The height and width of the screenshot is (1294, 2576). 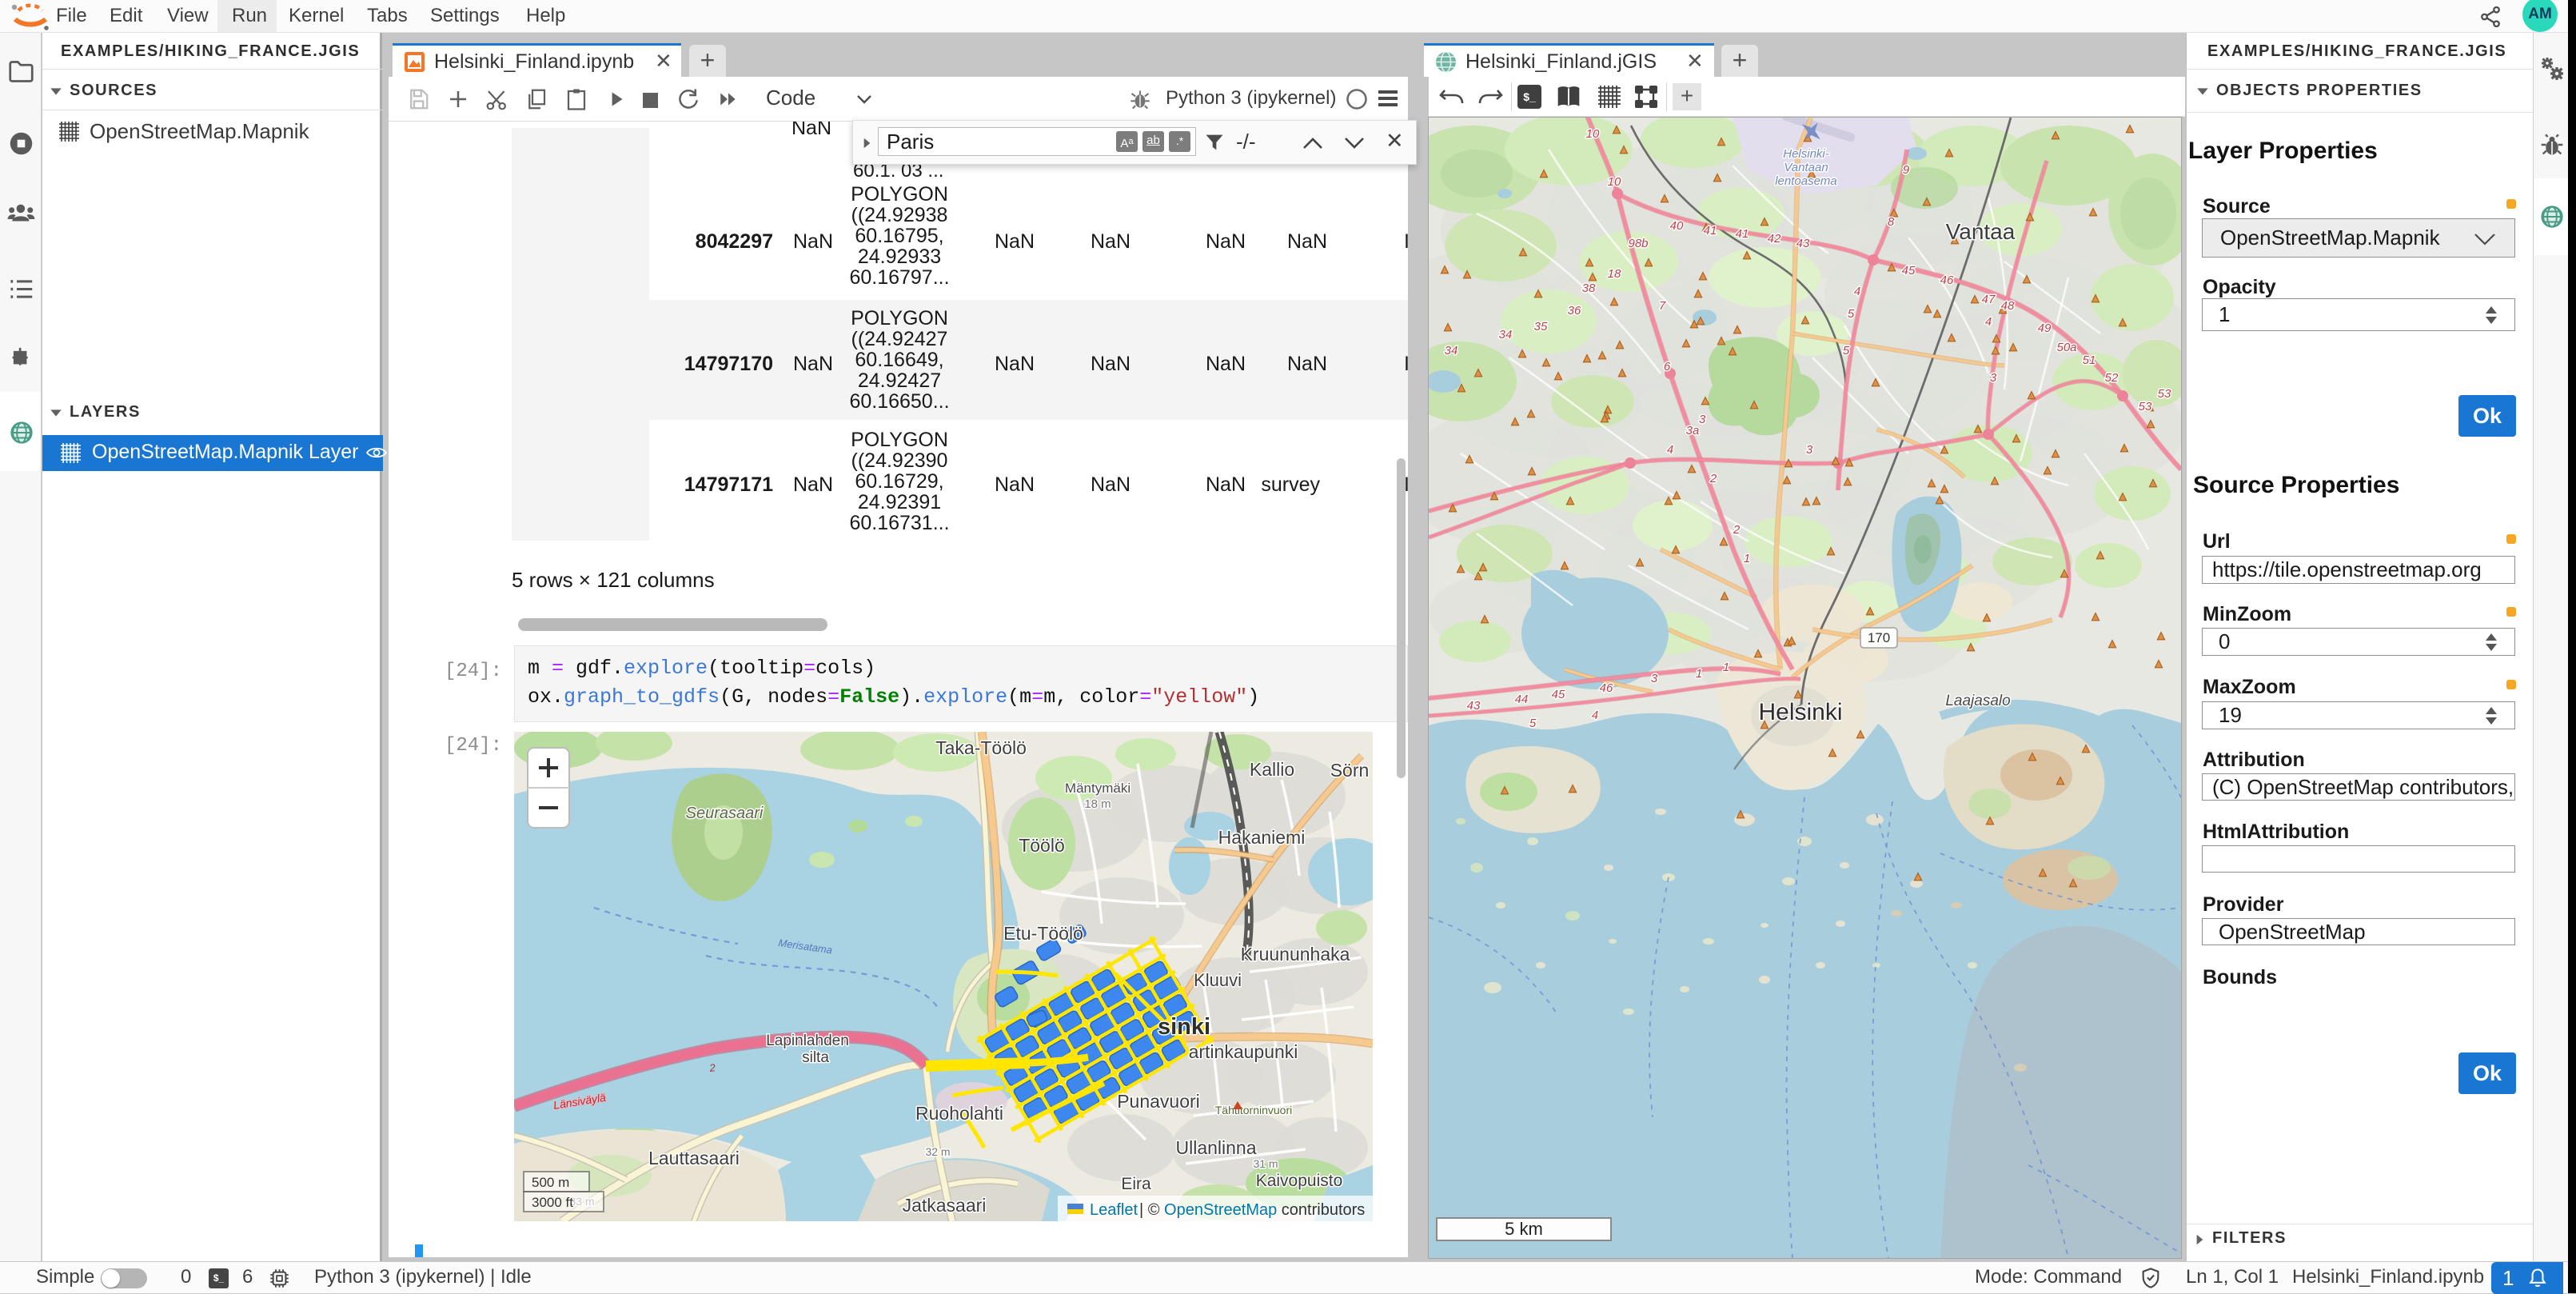 I want to click on svg-text: Seurasaari, so click(x=725, y=813).